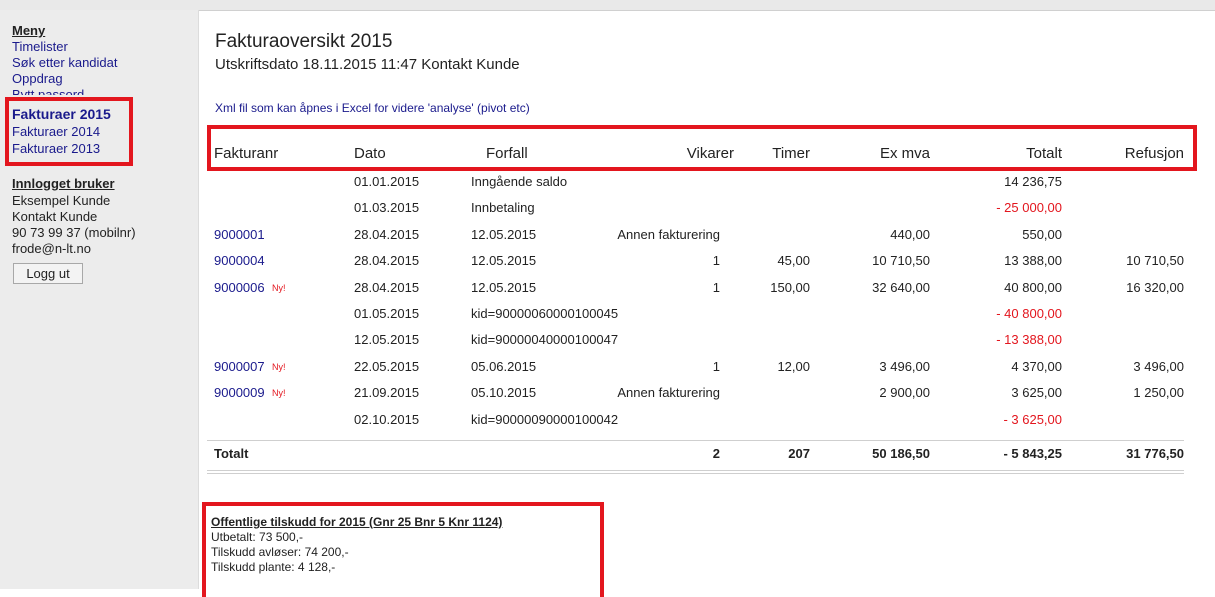 The height and width of the screenshot is (597, 1215). I want to click on col-header-timer: Timer, so click(791, 153).